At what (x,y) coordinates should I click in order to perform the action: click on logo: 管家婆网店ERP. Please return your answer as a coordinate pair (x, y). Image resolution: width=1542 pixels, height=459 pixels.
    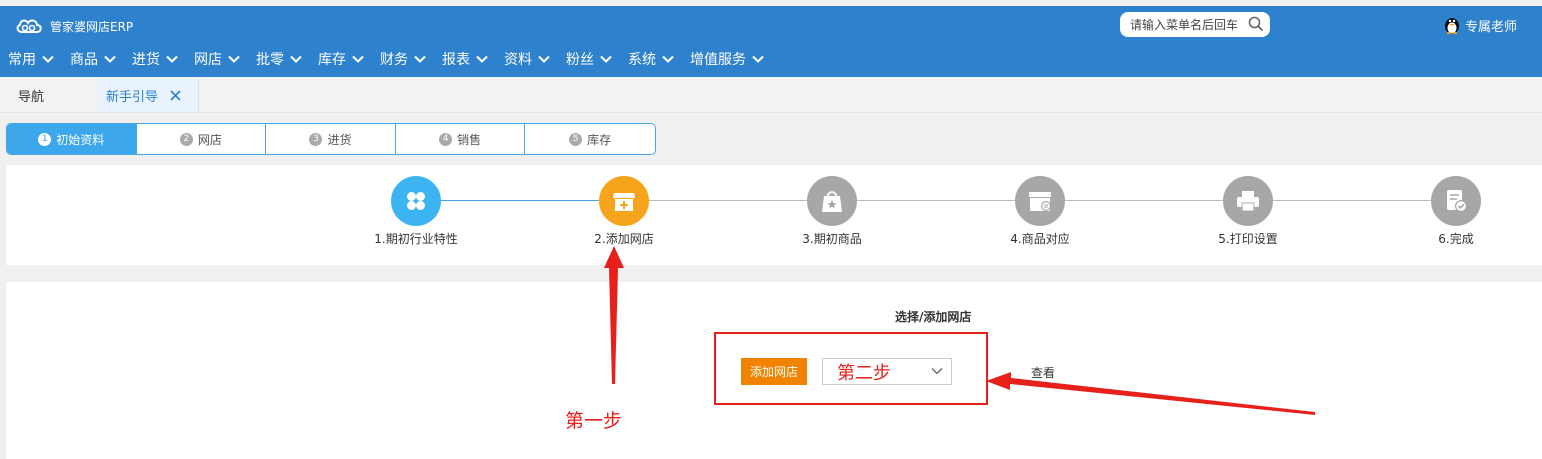
    Looking at the image, I should click on (73, 26).